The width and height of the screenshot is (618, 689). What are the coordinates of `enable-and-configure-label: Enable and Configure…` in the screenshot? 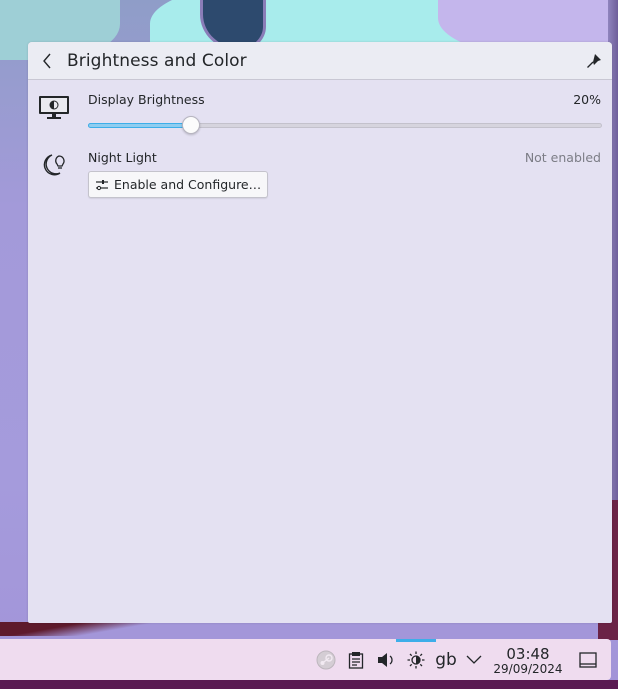 It's located at (188, 184).